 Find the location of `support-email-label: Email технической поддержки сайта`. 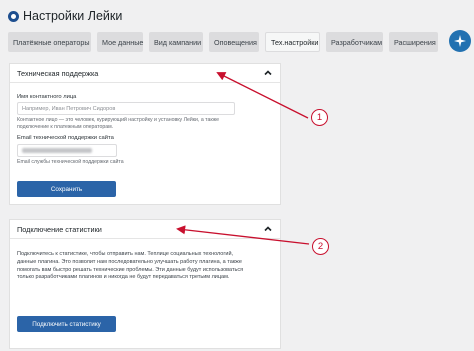

support-email-label: Email технической поддержки сайта is located at coordinates (65, 138).